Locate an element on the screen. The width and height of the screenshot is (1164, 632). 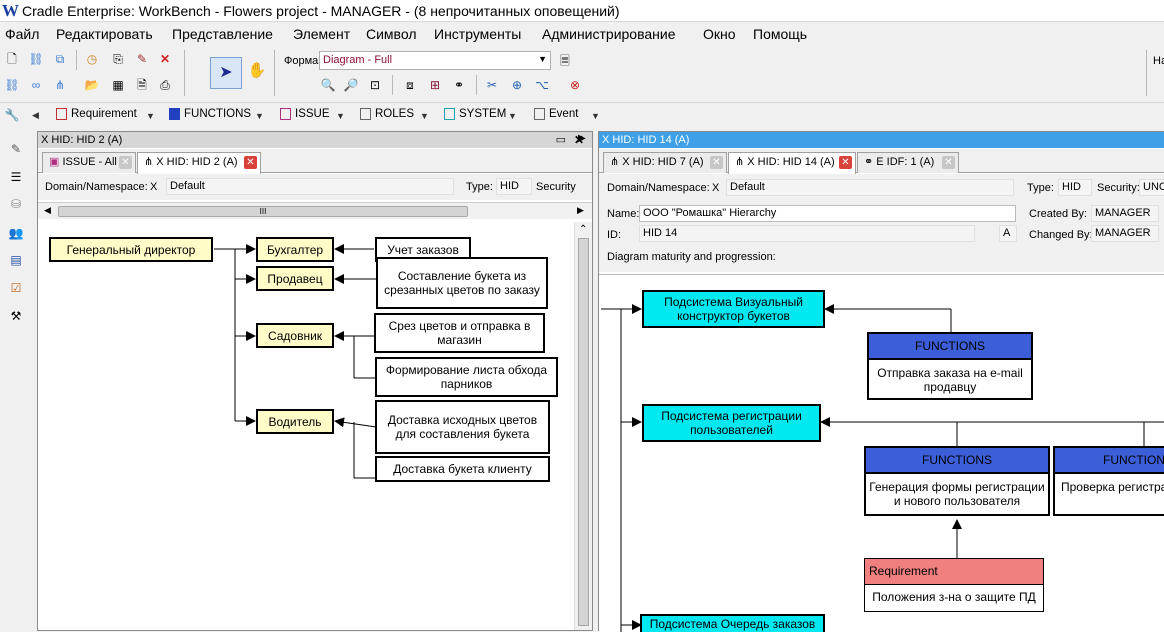
print-preview-icon: 🗎 is located at coordinates (142, 85).